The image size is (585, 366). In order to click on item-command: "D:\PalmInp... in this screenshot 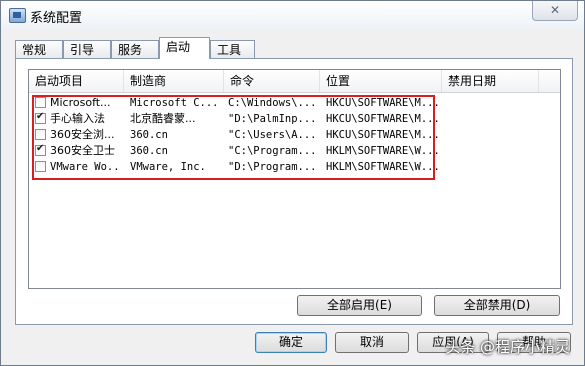, I will do `click(272, 119)`.